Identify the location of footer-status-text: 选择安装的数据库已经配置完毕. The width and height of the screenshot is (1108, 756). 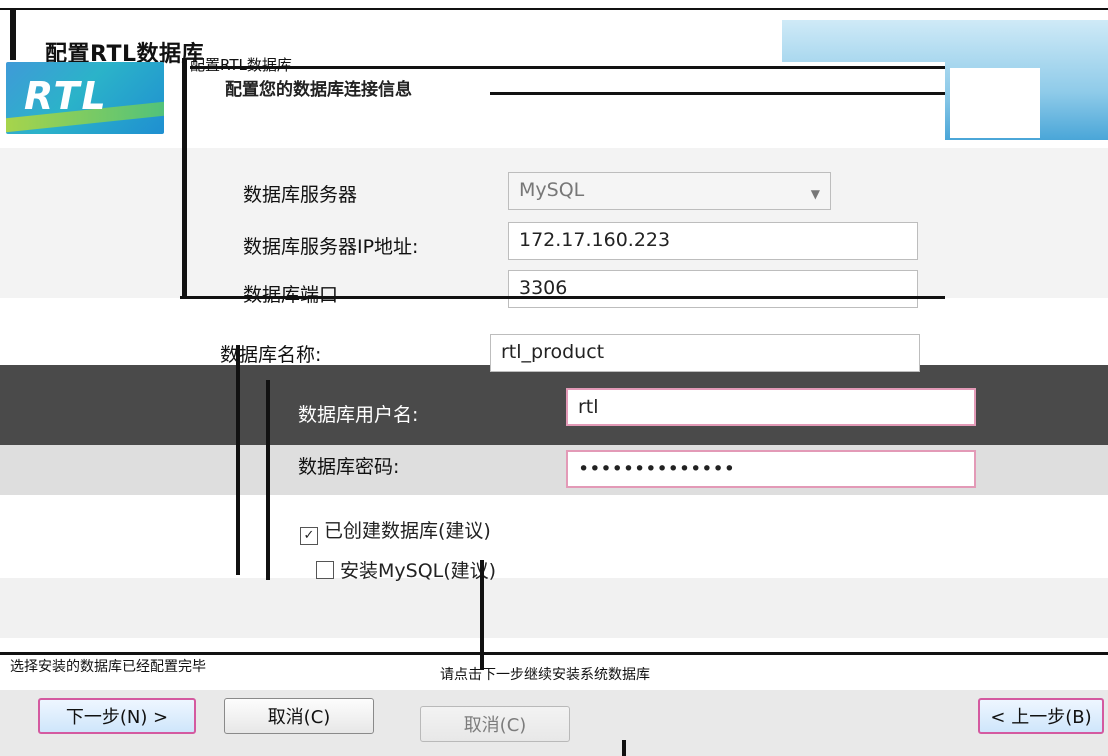
(108, 667).